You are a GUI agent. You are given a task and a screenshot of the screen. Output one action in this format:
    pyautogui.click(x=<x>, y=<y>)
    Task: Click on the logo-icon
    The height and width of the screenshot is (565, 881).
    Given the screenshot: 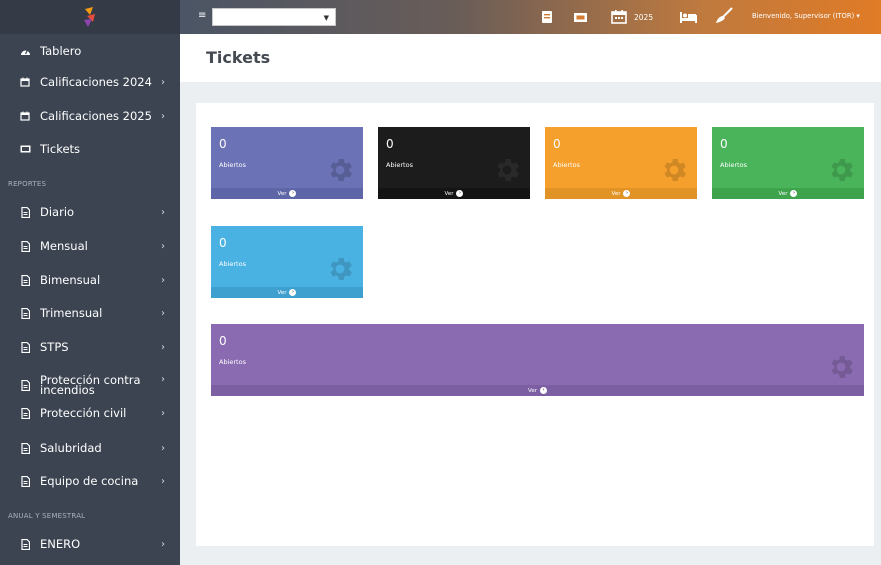 What is the action you would take?
    pyautogui.click(x=89, y=17)
    